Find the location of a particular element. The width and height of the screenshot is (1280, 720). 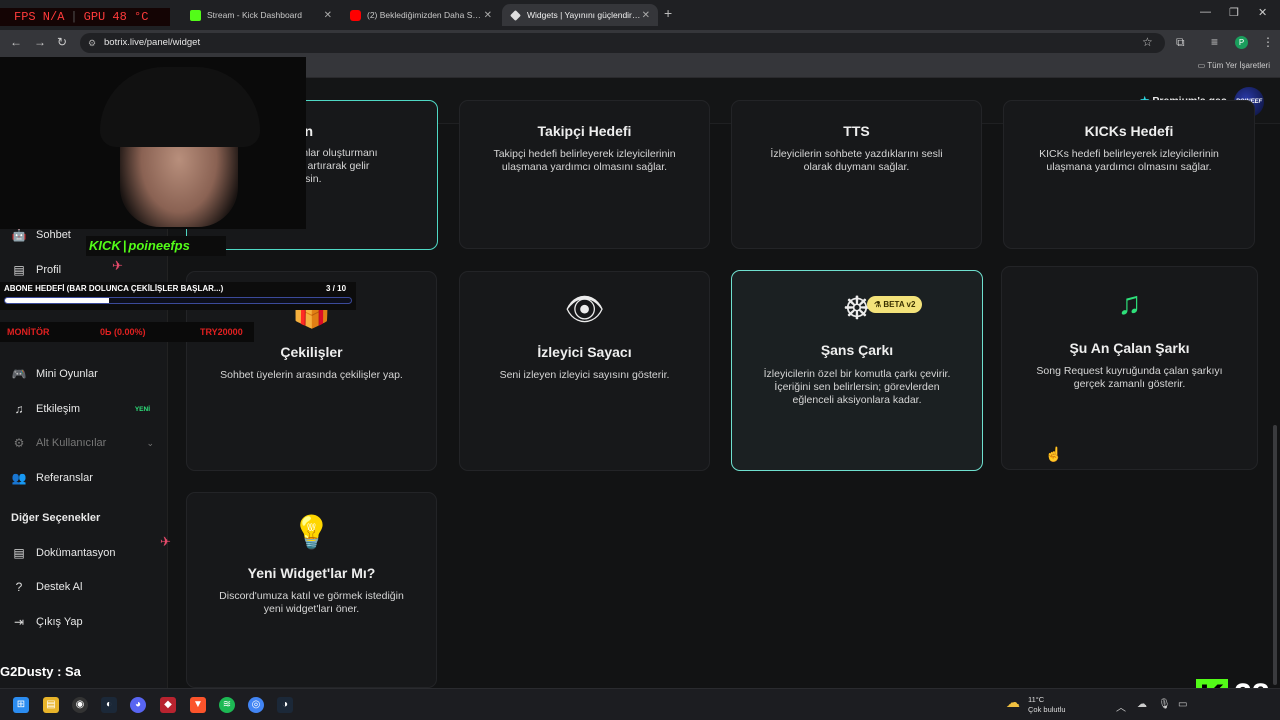

sidebar-item-alt-kullanicilar: ⚙ Alt Kullanıcılar ⌄ is located at coordinates (85, 443).